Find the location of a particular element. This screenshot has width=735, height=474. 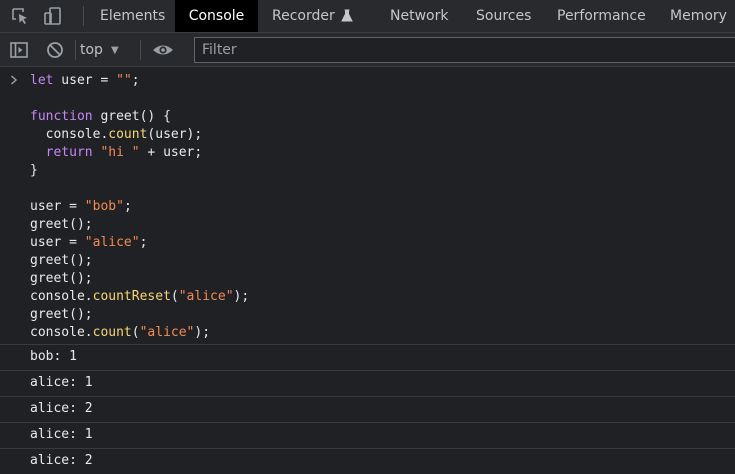

tab-label: Network is located at coordinates (419, 16).